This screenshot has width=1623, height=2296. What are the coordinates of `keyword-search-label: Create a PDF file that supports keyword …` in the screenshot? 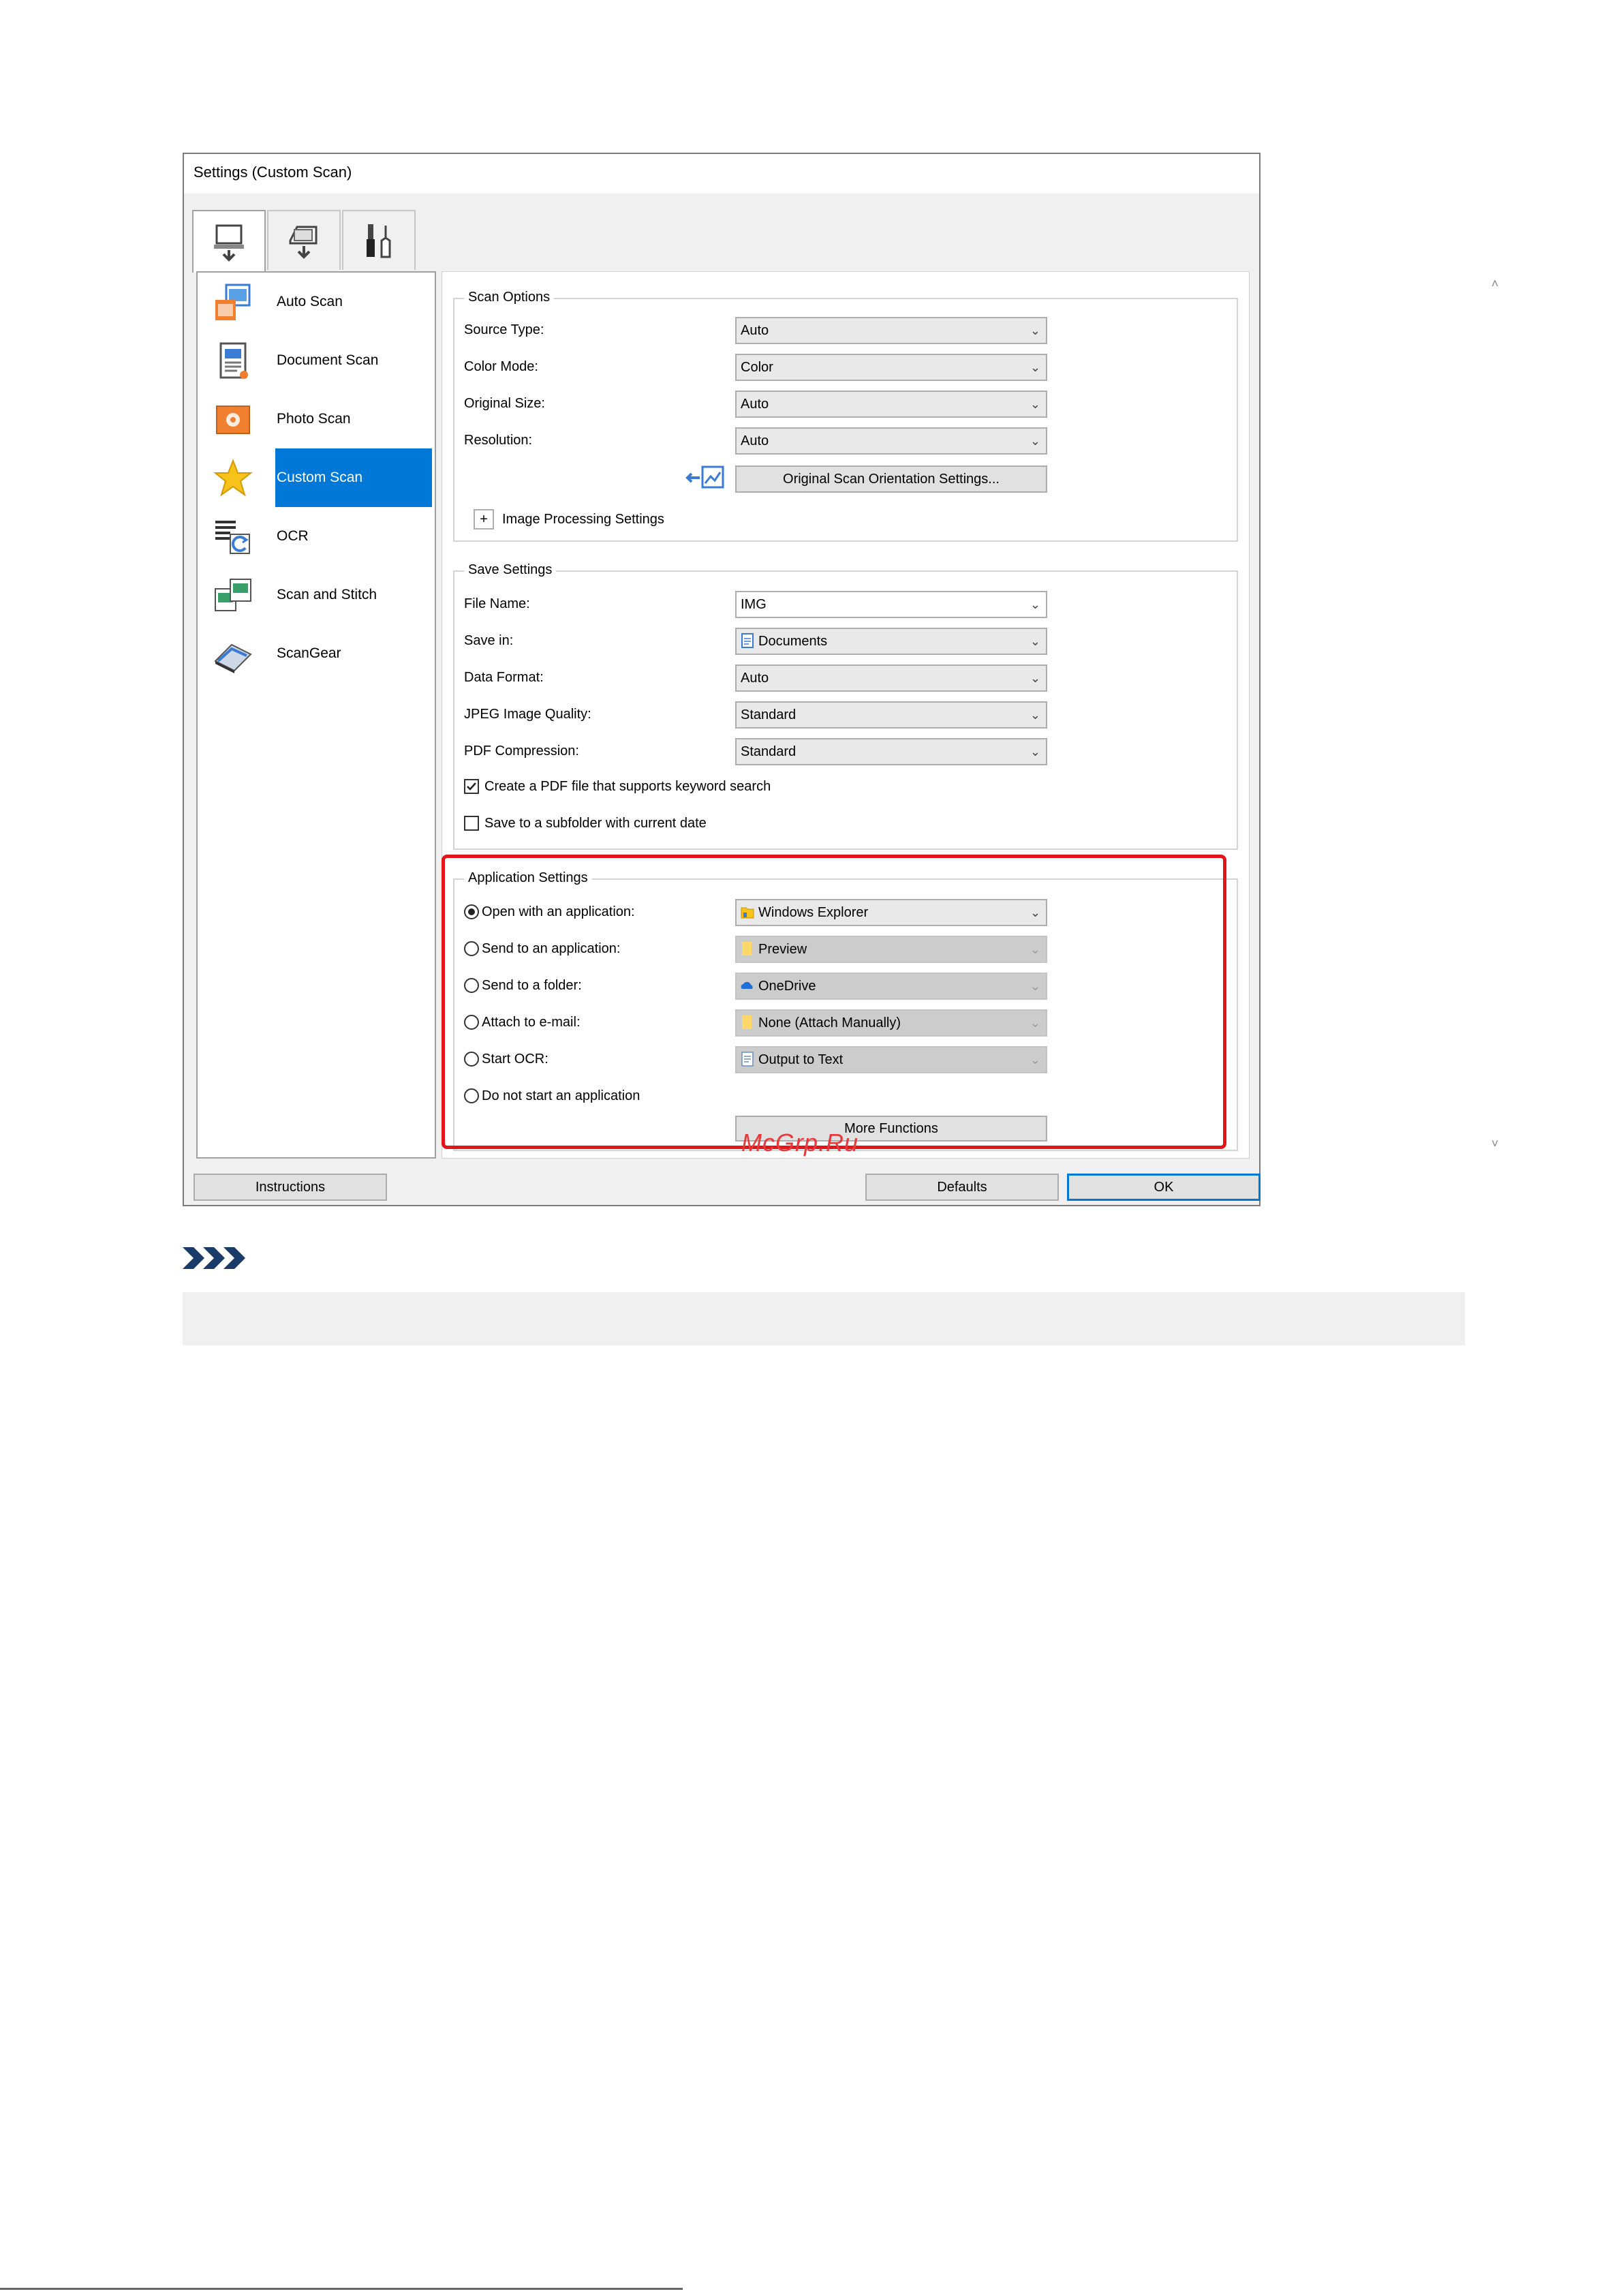 It's located at (627, 787).